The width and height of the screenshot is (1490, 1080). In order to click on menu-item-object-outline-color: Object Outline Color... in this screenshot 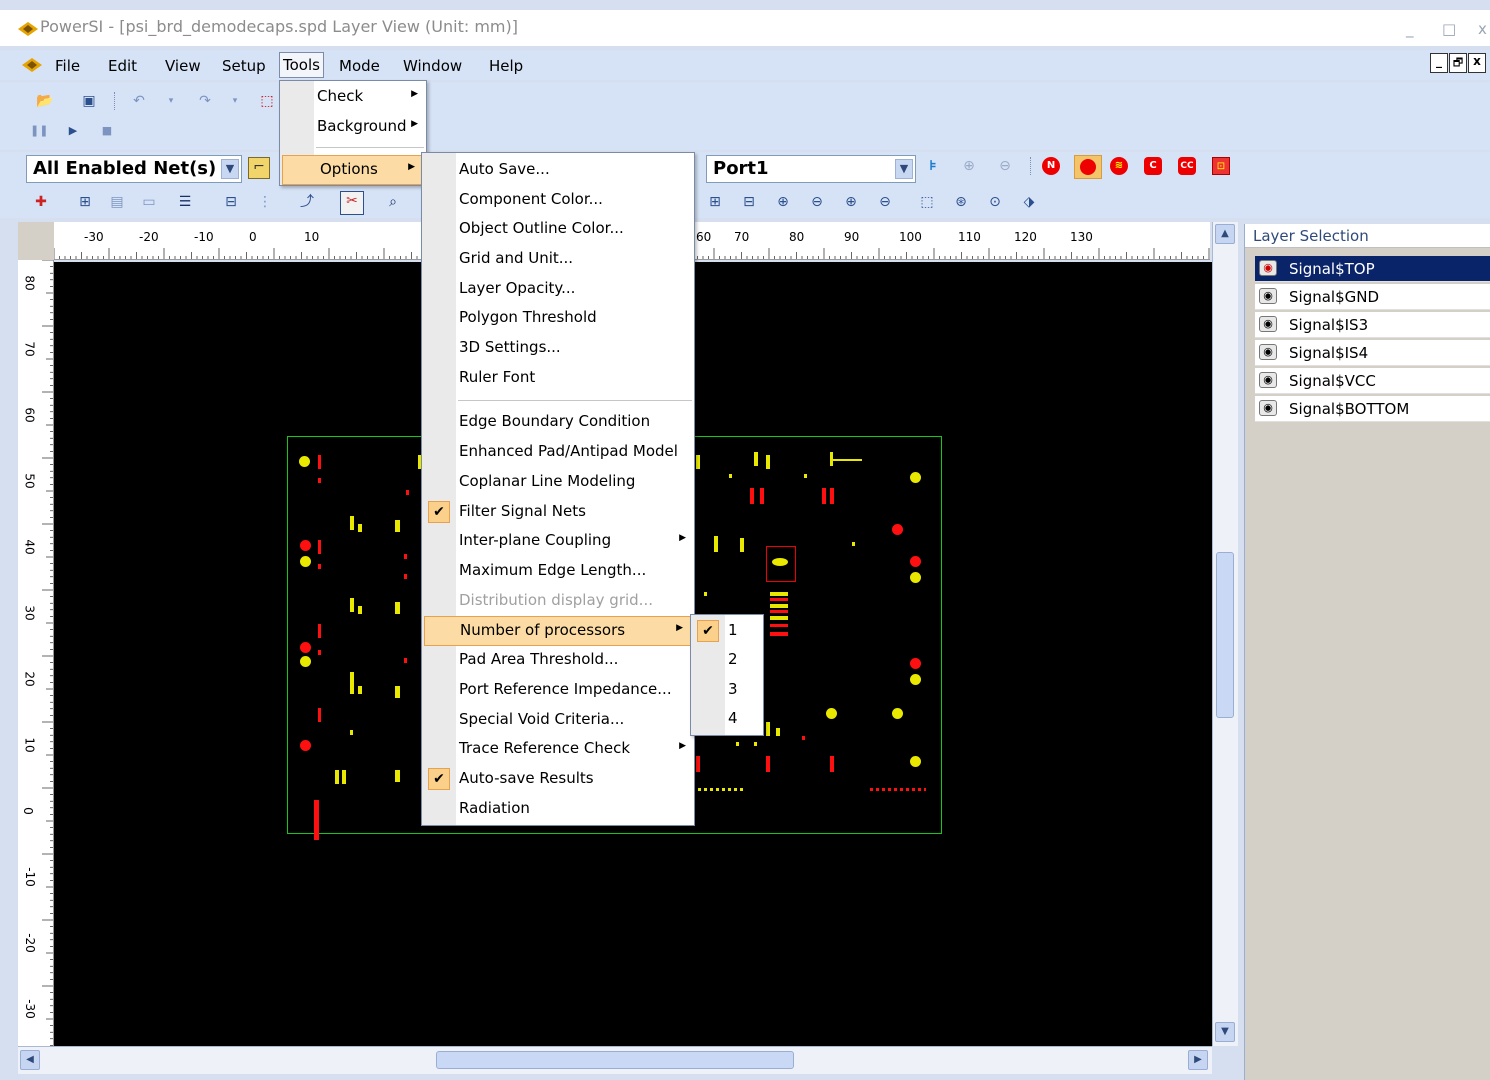, I will do `click(558, 229)`.